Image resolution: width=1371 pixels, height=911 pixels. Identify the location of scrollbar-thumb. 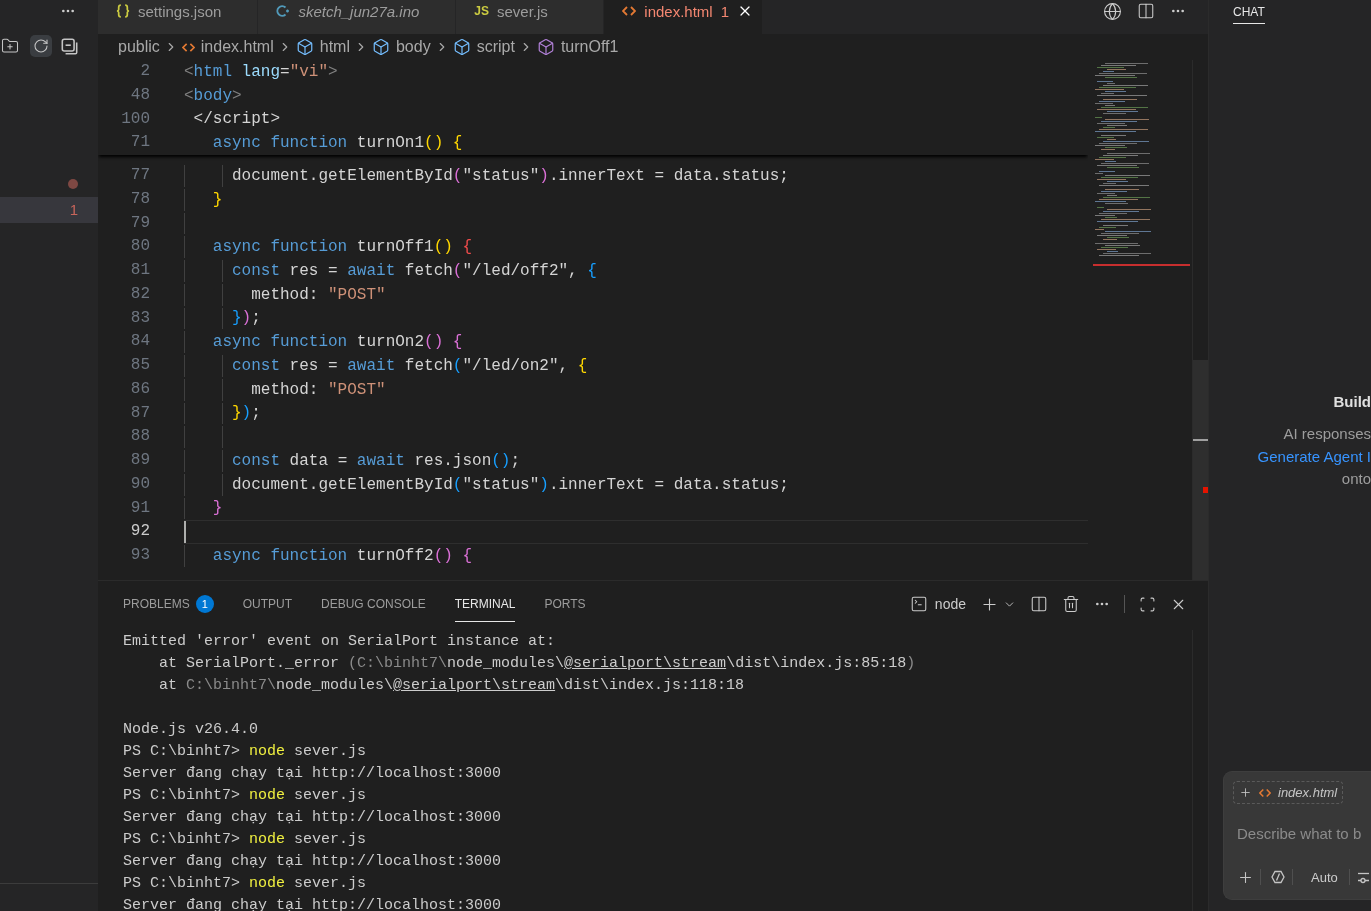
(1200, 470).